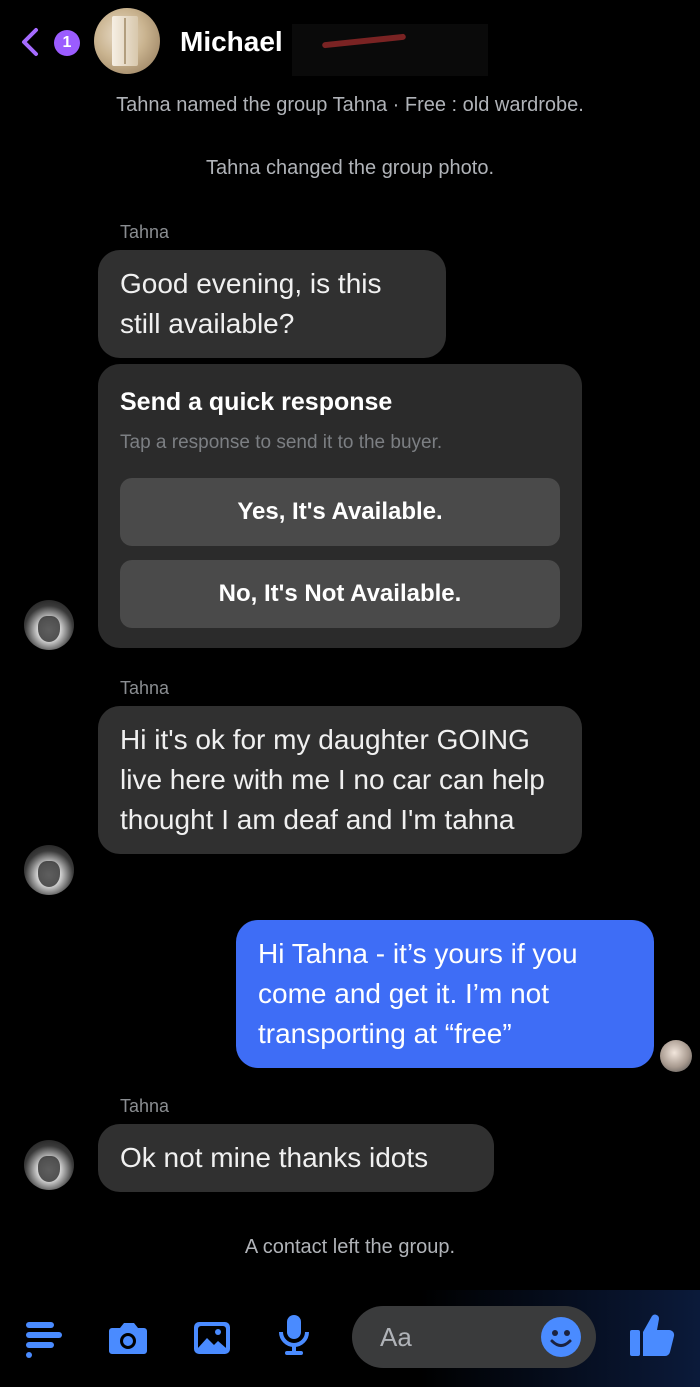  What do you see at coordinates (340, 512) in the screenshot?
I see `quick-response-yes-button: Yes, It's Available.` at bounding box center [340, 512].